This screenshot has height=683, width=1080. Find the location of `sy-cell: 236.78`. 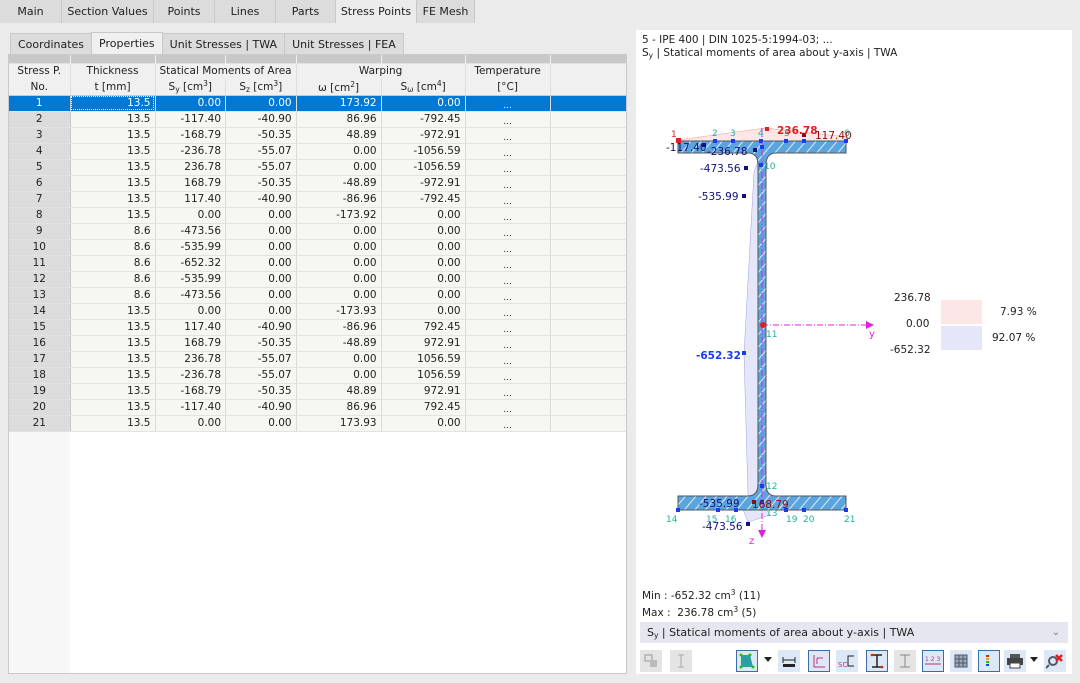

sy-cell: 236.78 is located at coordinates (191, 359).